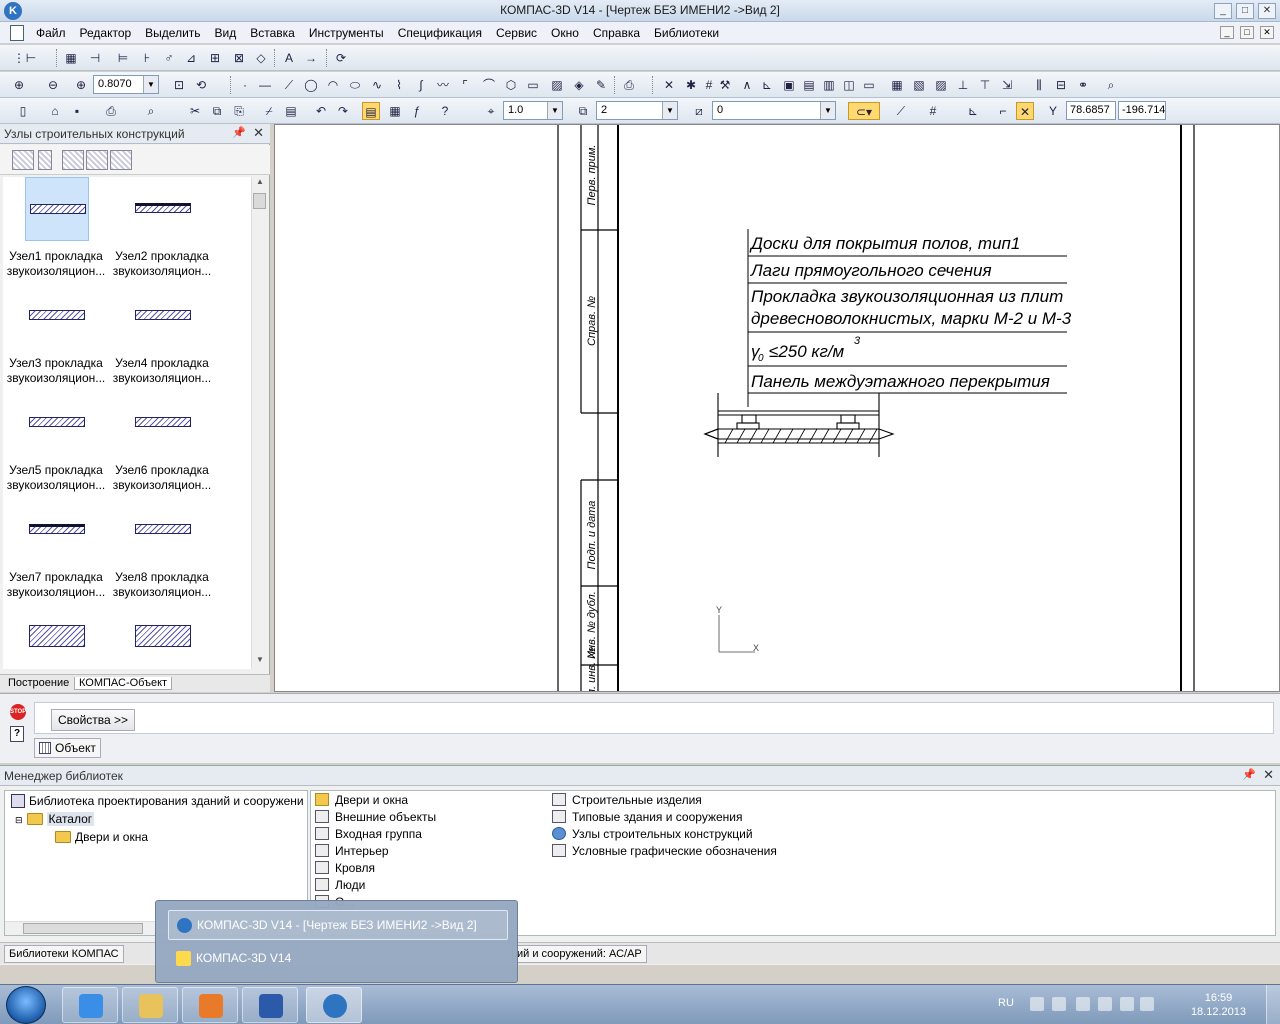 The image size is (1280, 1024). What do you see at coordinates (321, 111) in the screenshot?
I see `undo-icon: ↶` at bounding box center [321, 111].